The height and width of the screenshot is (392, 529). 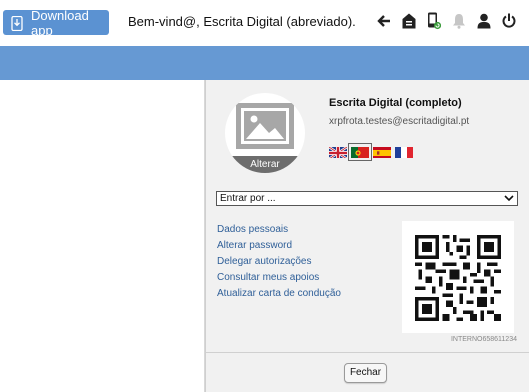 I want to click on download-app-label: Download app, so click(x=60, y=22).